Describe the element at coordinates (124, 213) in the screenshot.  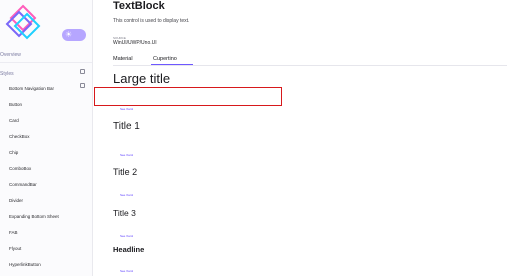
I see `sample-title-3: Title 3` at that location.